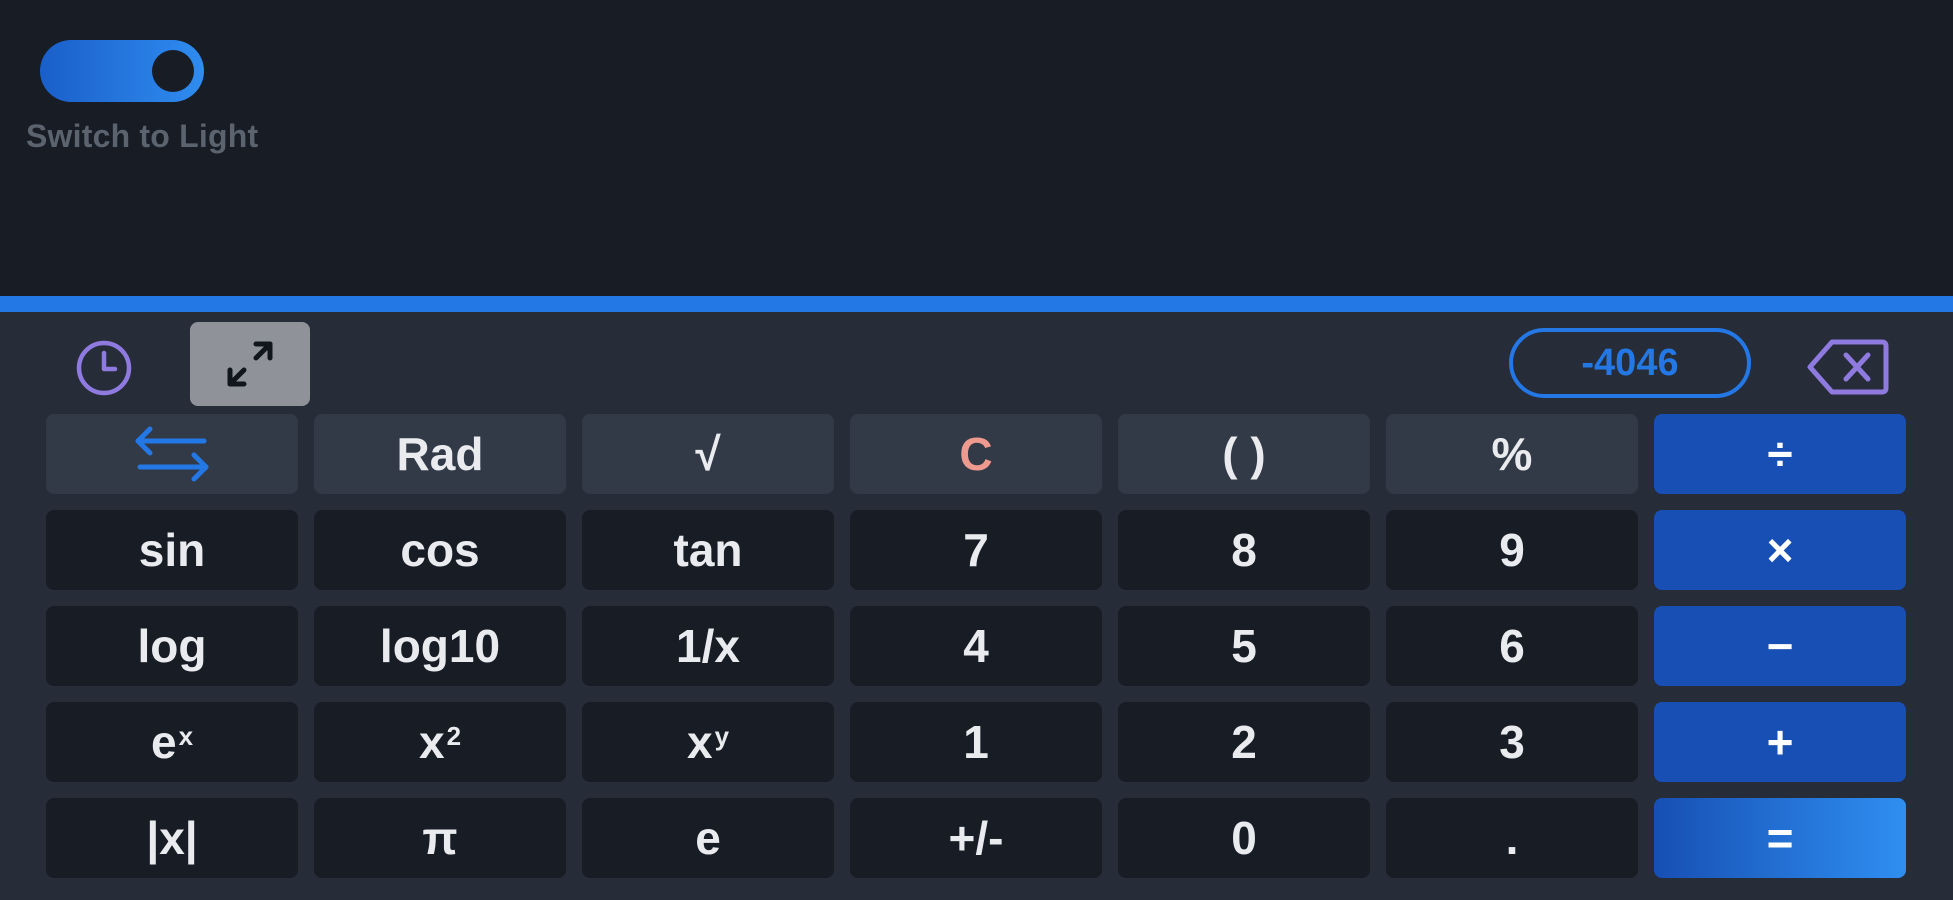 This screenshot has width=1953, height=900. Describe the element at coordinates (1512, 454) in the screenshot. I see `percent-button: %` at that location.